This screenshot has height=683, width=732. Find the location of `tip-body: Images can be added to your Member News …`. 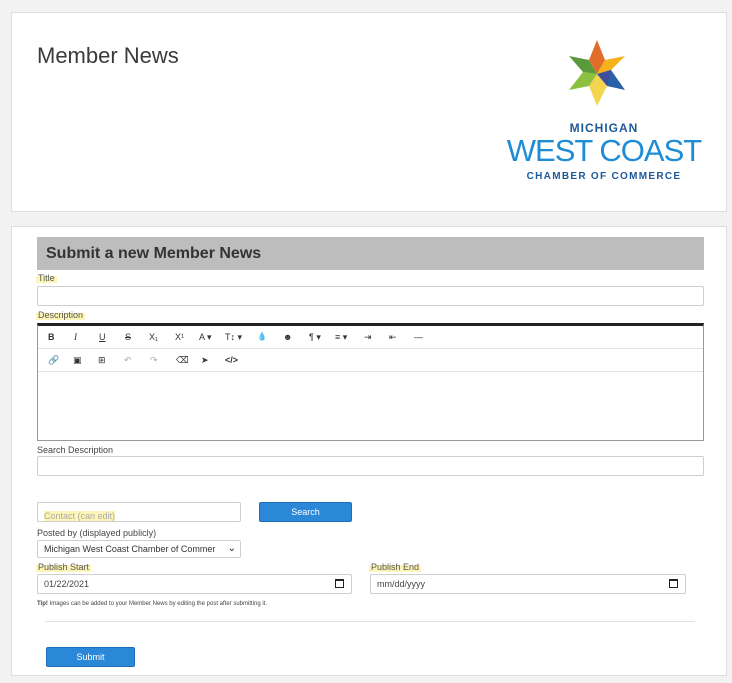

tip-body: Images can be added to your Member News … is located at coordinates (157, 604).